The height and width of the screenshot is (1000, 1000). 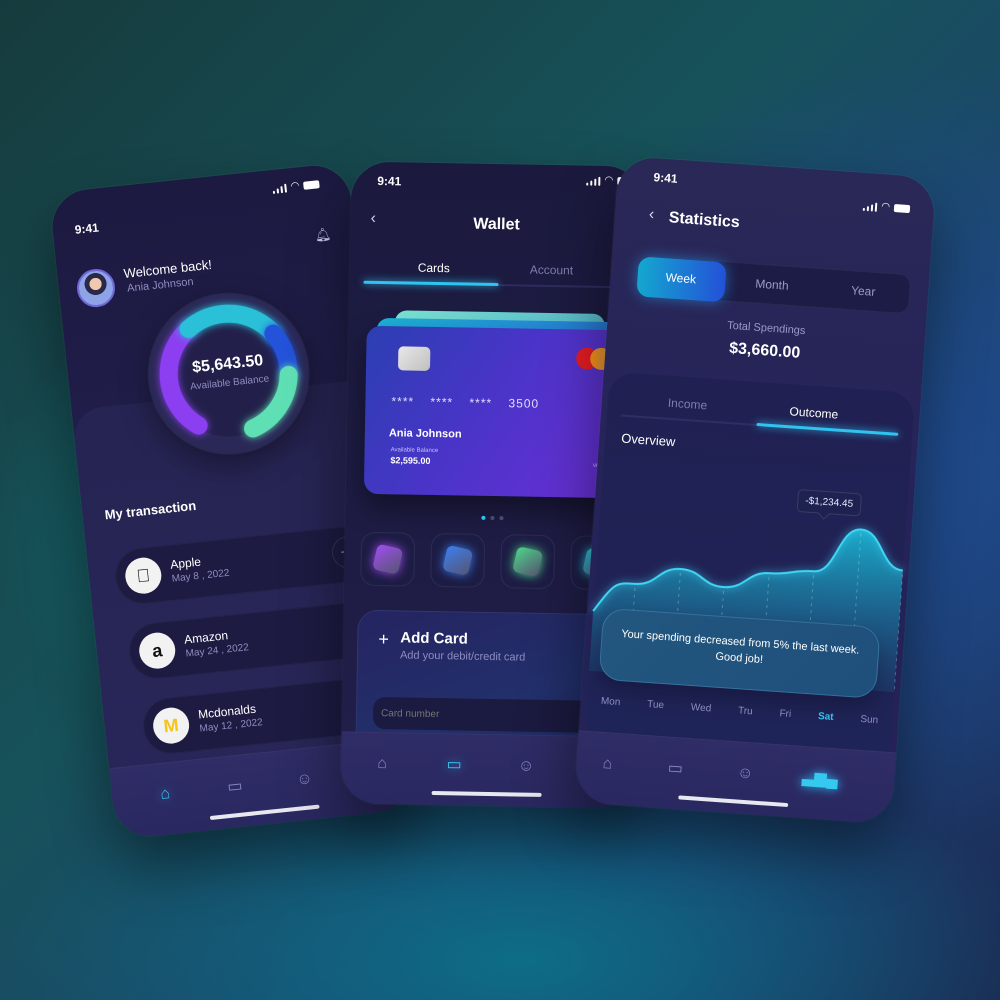 I want to click on purple-arrow-app-icon, so click(x=388, y=559).